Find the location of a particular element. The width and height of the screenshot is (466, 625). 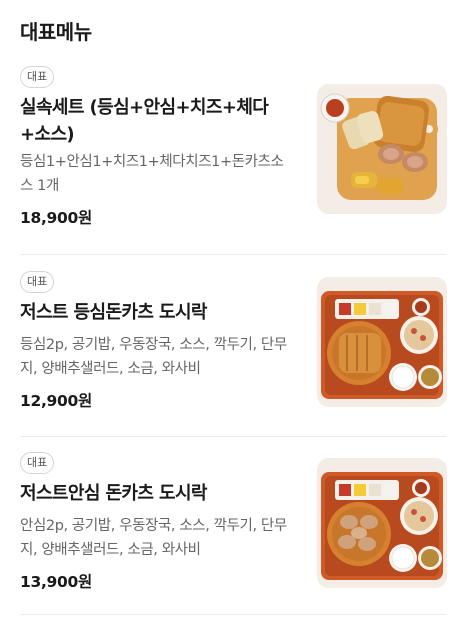

menu-item-description: 등심1+안심1+치즈1+체다치즈1+돈카츠소스 1개 is located at coordinates (152, 174).